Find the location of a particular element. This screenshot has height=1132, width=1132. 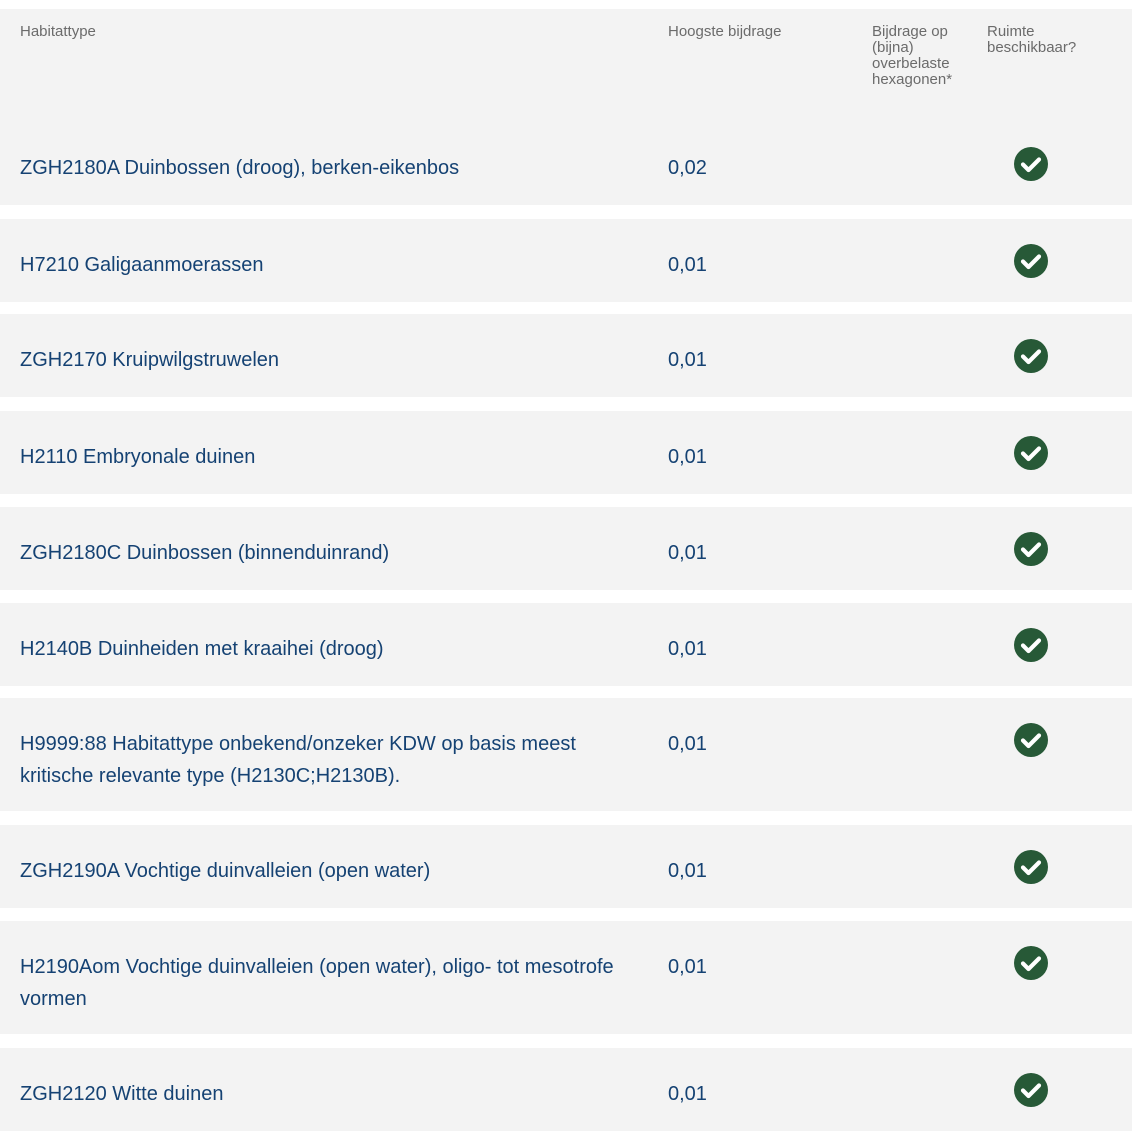

habitat-name: H2140B Duinheiden met kraaihei (droog) is located at coordinates (202, 649).